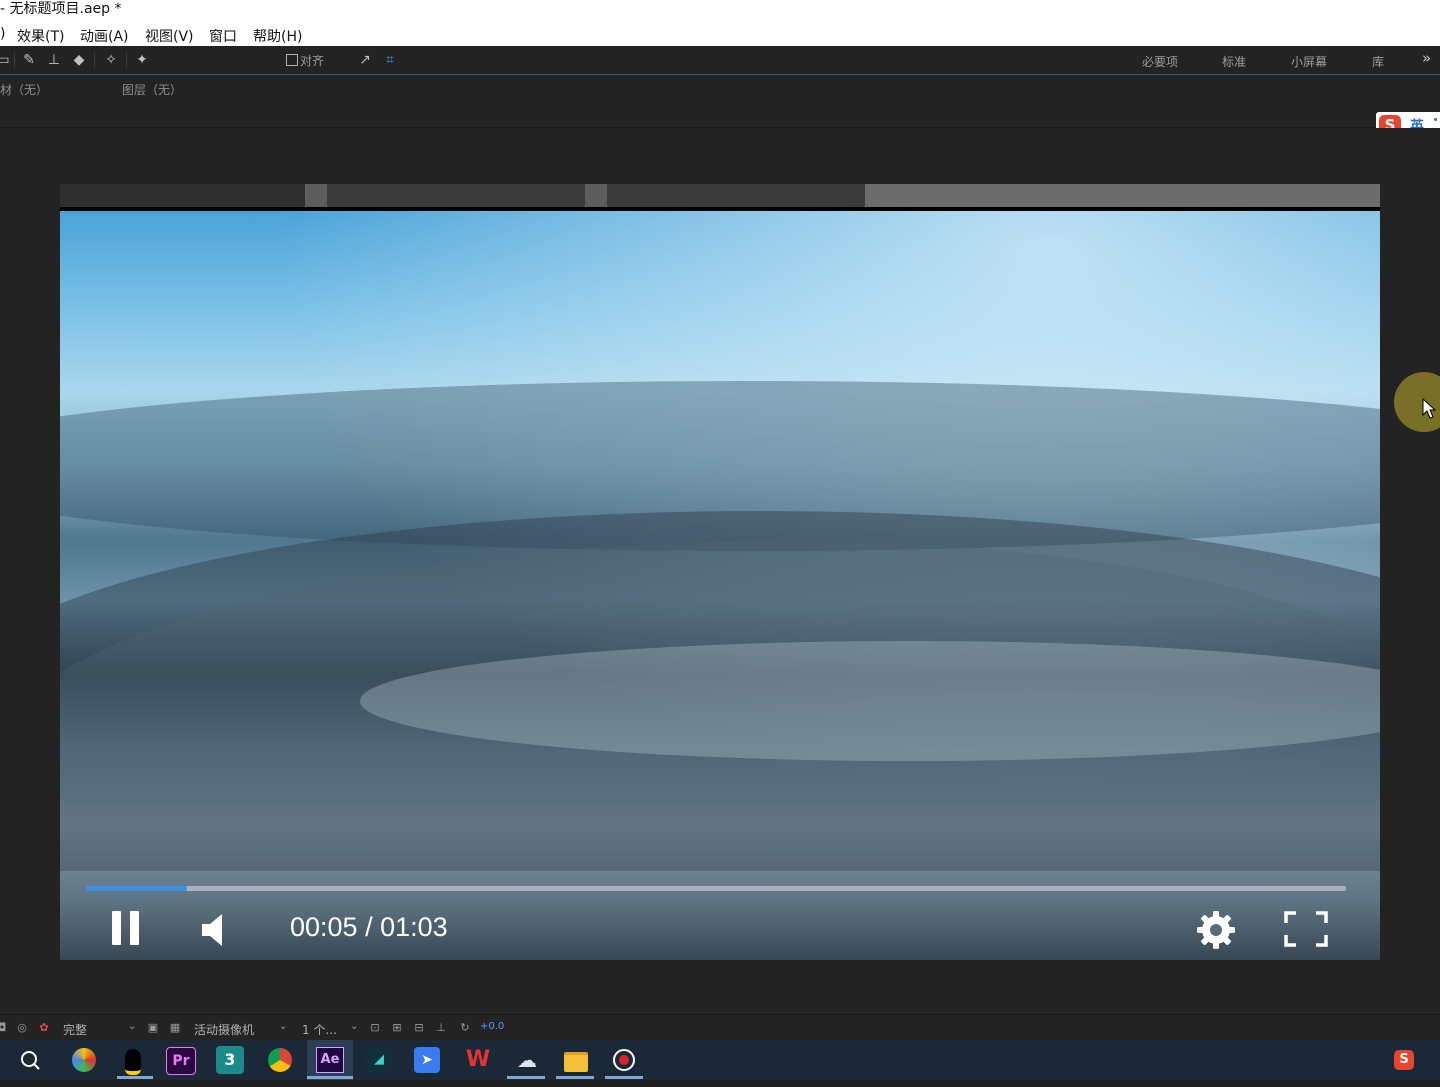 The image size is (1440, 1087). I want to click on volume-button, so click(215, 930).